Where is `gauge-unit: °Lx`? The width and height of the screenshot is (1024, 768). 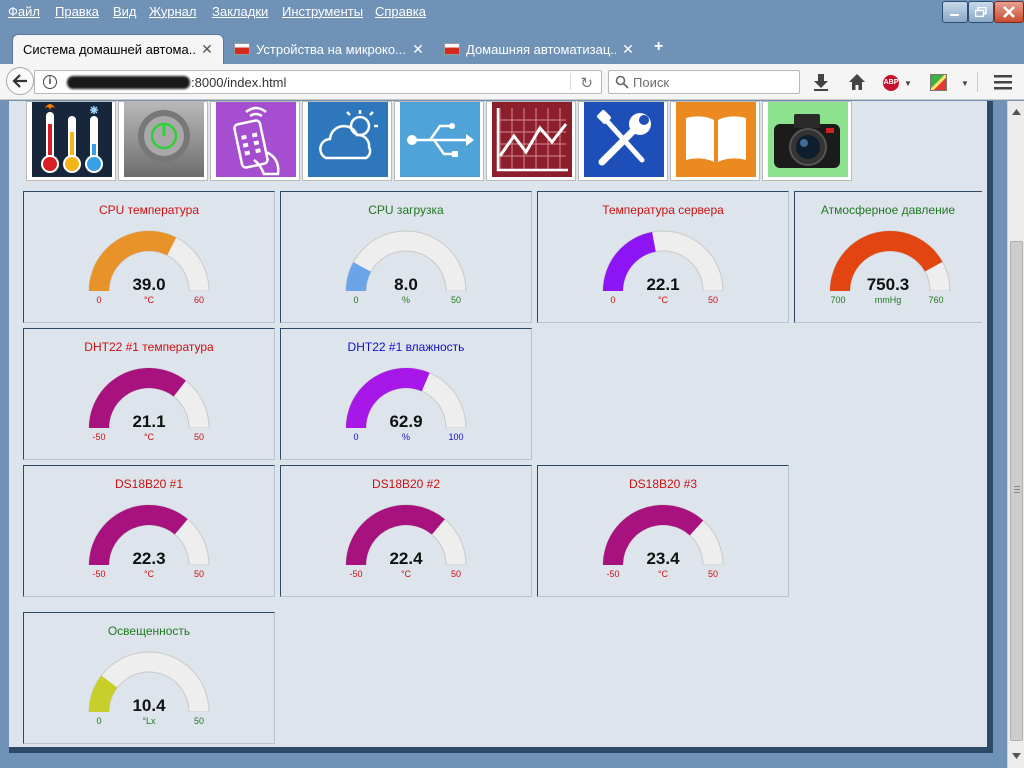 gauge-unit: °Lx is located at coordinates (149, 721).